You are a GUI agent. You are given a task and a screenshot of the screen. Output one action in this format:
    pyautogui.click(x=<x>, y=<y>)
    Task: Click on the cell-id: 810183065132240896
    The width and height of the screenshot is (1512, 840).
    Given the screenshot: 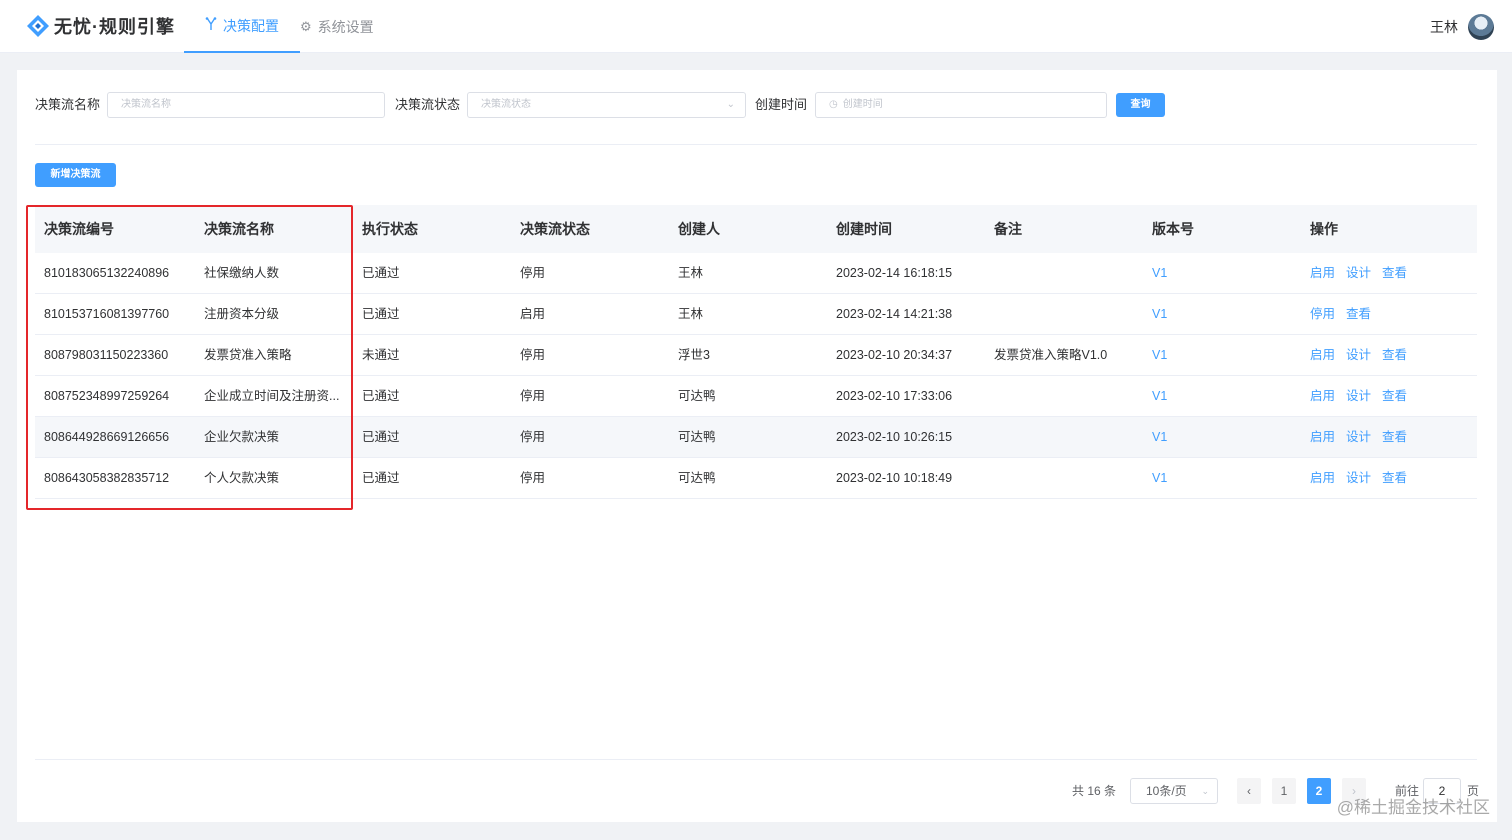 What is the action you would take?
    pyautogui.click(x=107, y=273)
    